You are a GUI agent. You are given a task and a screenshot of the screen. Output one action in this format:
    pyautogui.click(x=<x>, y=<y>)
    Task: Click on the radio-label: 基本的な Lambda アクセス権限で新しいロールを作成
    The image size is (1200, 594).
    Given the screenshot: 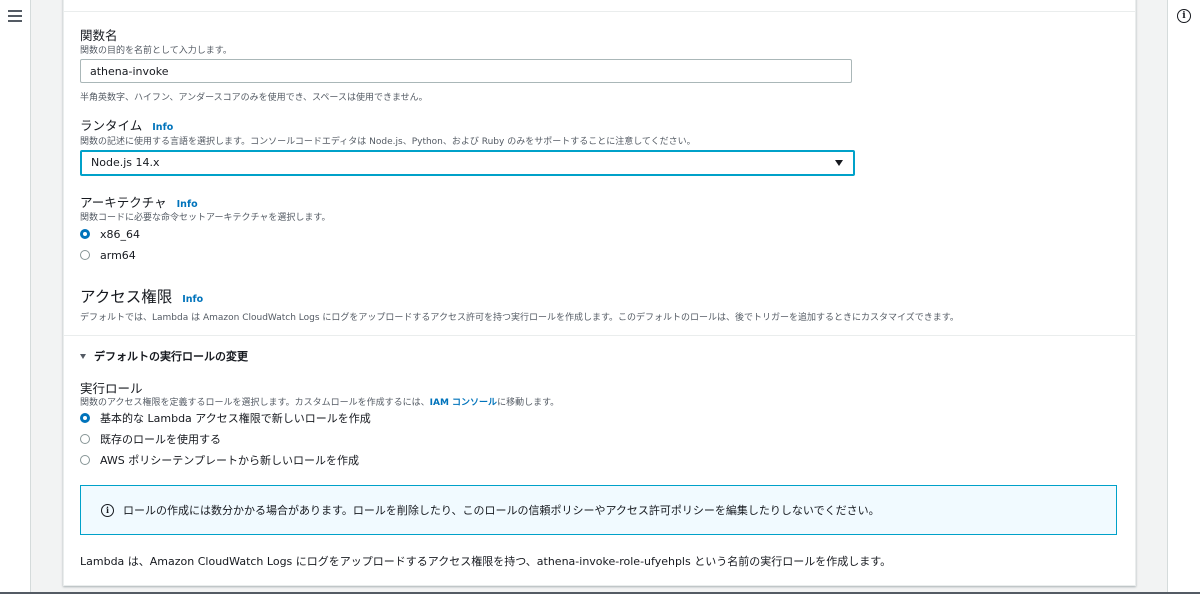 What is the action you would take?
    pyautogui.click(x=235, y=418)
    